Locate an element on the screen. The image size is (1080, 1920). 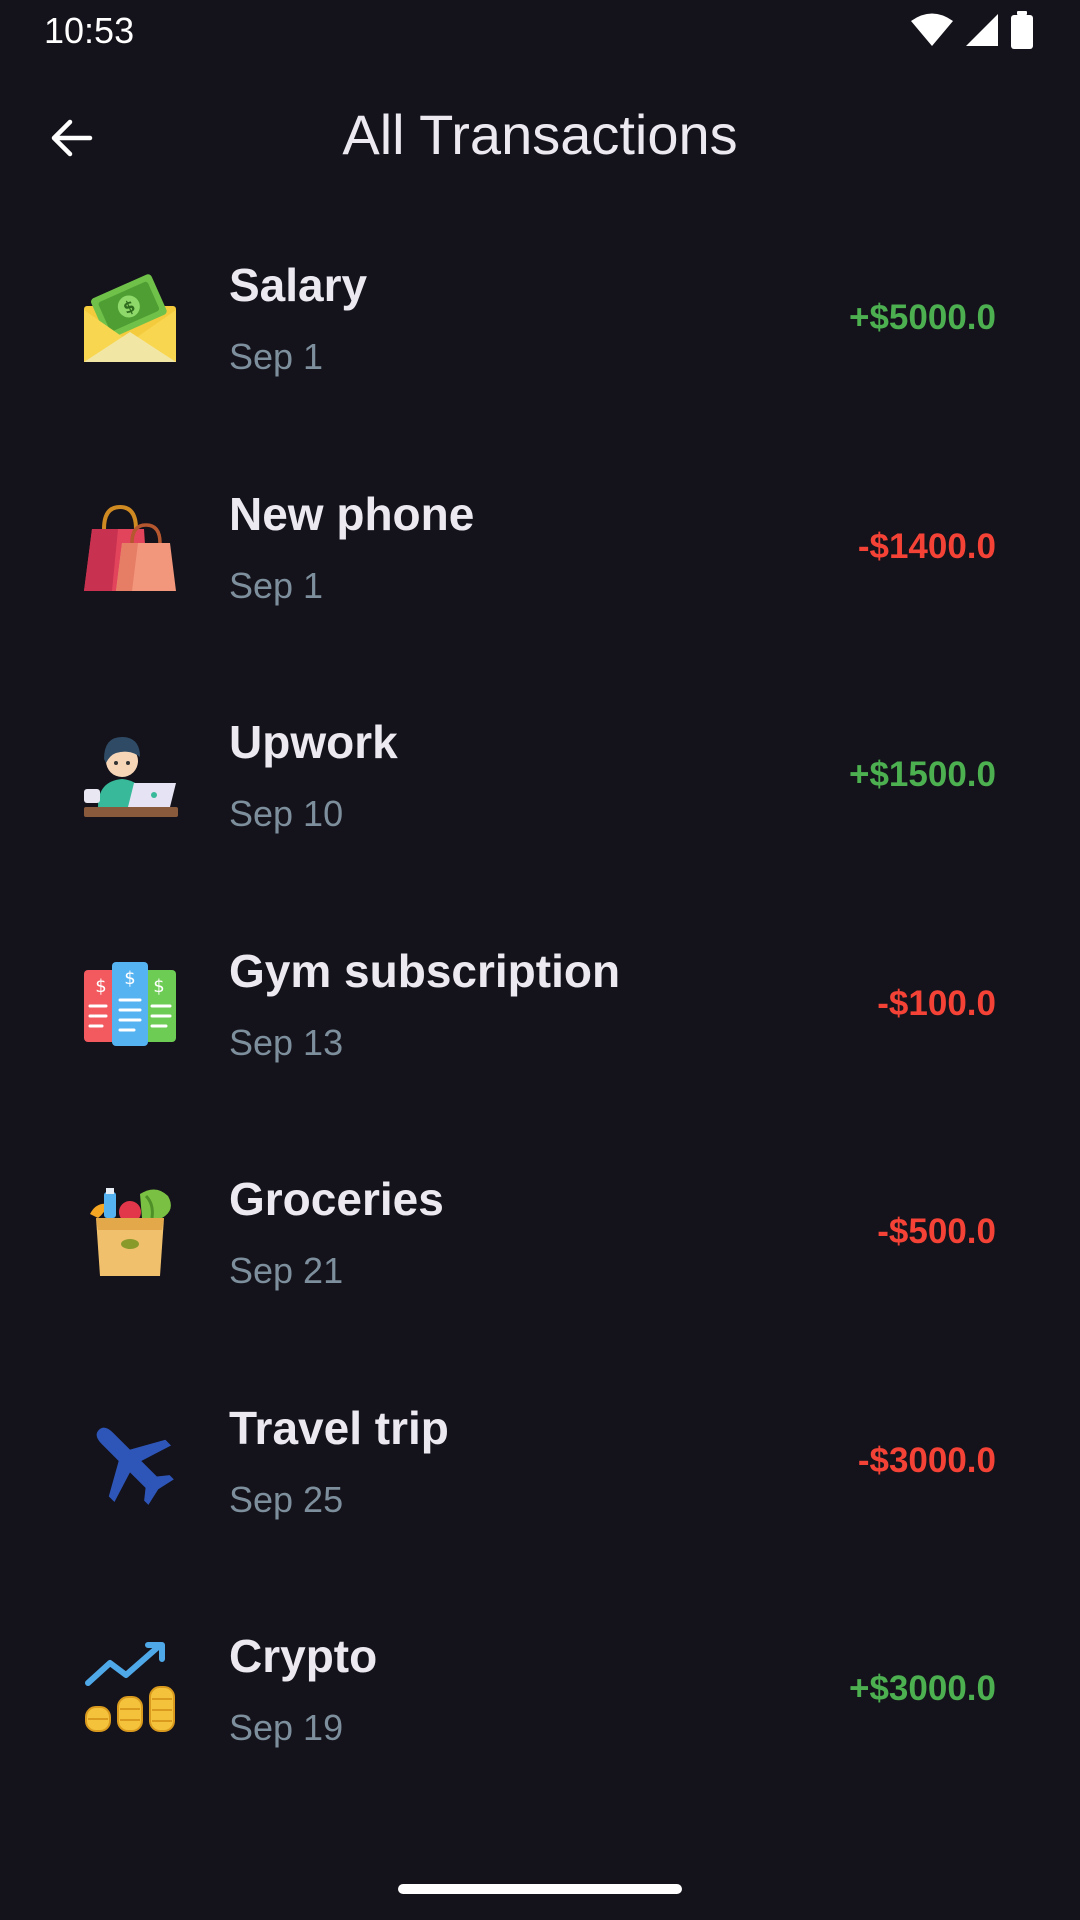
transaction-row: $ Salary Sep 1 +$5000.0 is located at coordinates (540, 336).